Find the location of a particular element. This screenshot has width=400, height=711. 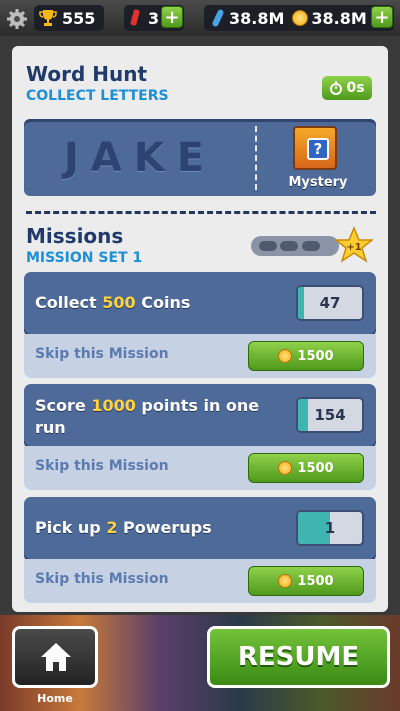

coins-count: 38.8M is located at coordinates (339, 18).